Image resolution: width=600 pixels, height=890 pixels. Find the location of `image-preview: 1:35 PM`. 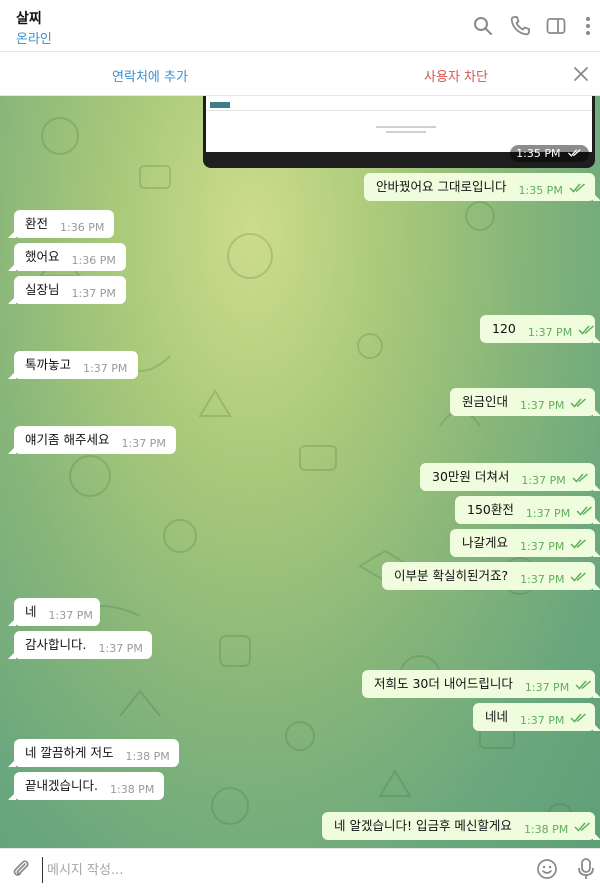

image-preview: 1:35 PM is located at coordinates (399, 132).